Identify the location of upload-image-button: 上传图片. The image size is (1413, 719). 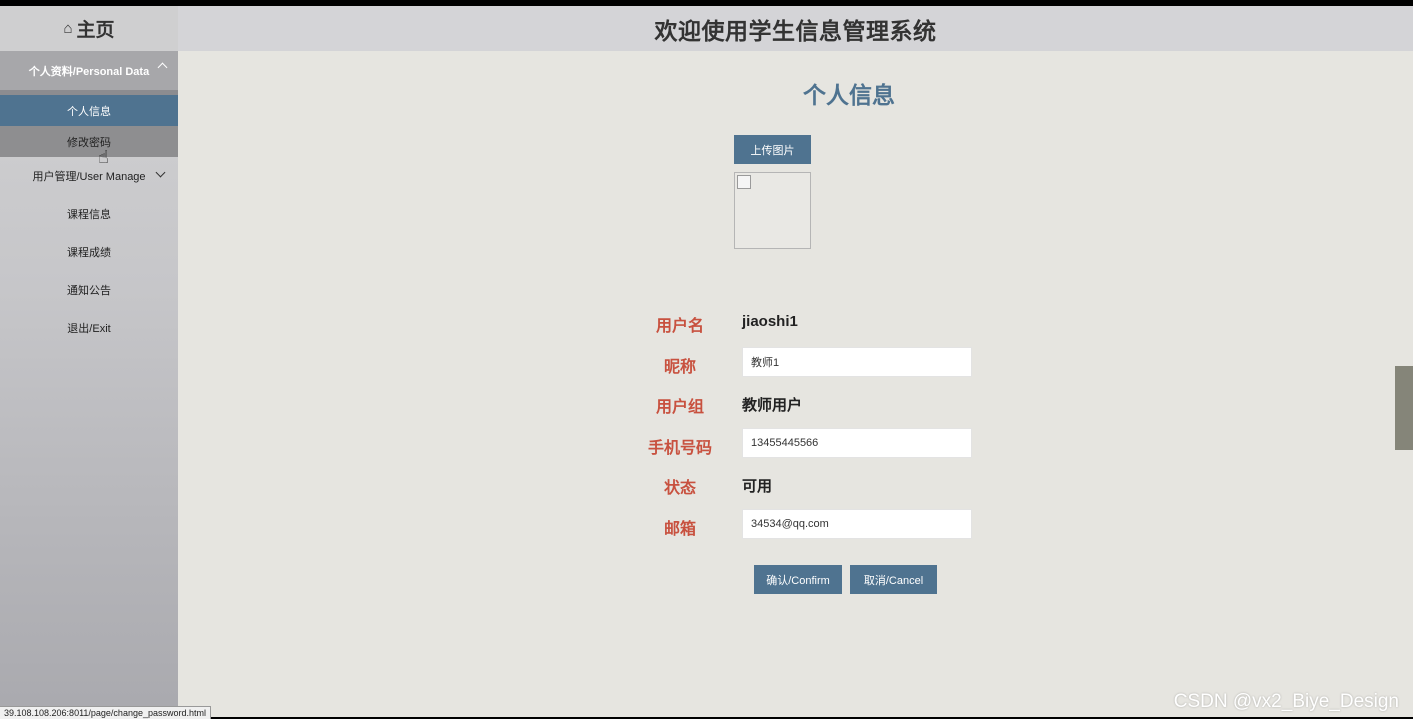
(772, 149).